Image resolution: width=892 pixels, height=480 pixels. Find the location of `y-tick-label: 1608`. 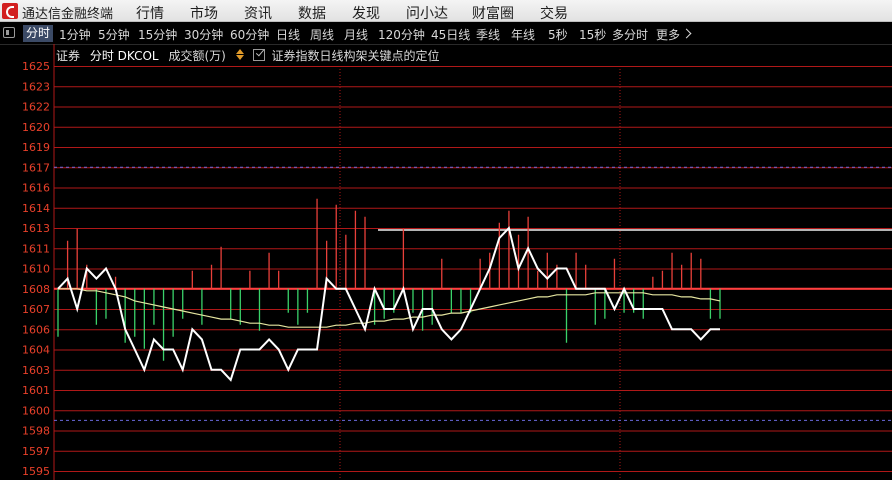

y-tick-label: 1608 is located at coordinates (36, 289).